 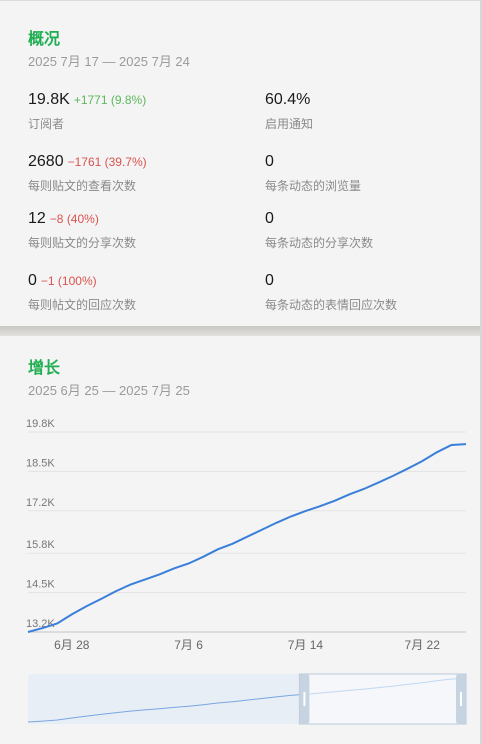 What do you see at coordinates (40, 503) in the screenshot?
I see `y-tick-label: 17.2K` at bounding box center [40, 503].